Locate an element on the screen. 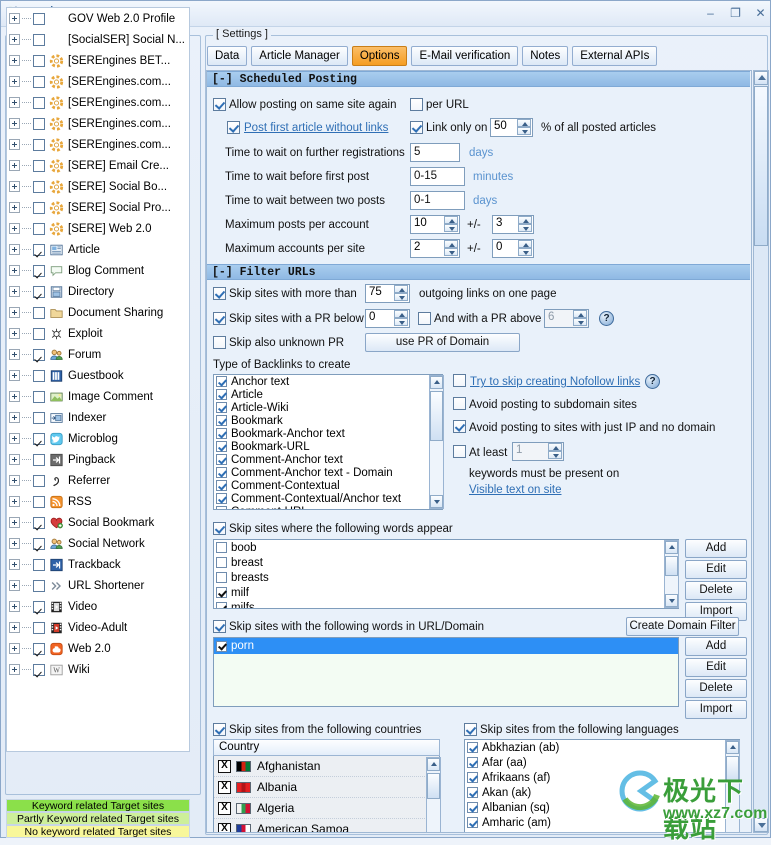  use-pr-of-domain-button: use PR of Domain is located at coordinates (442, 342).